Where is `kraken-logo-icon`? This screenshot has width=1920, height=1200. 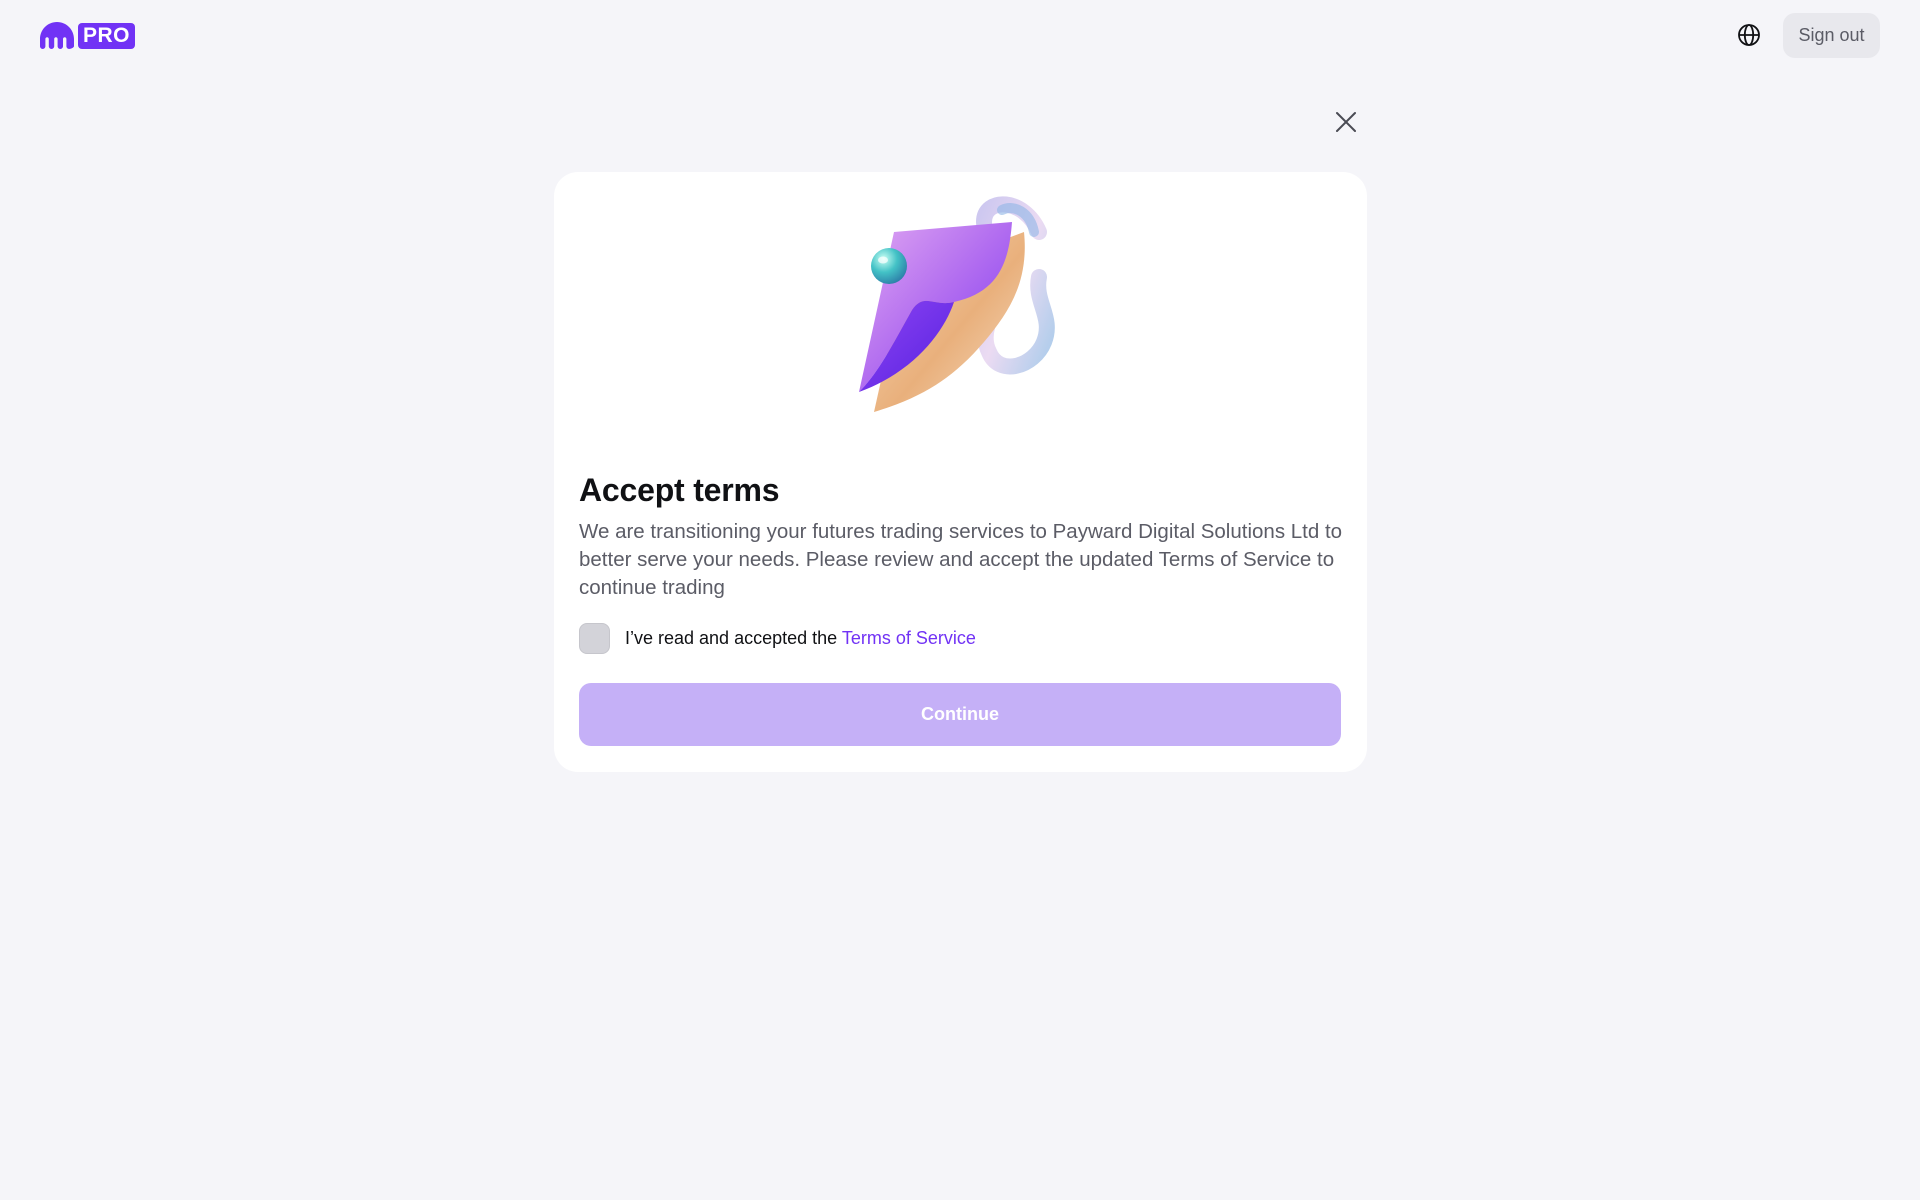 kraken-logo-icon is located at coordinates (57, 35).